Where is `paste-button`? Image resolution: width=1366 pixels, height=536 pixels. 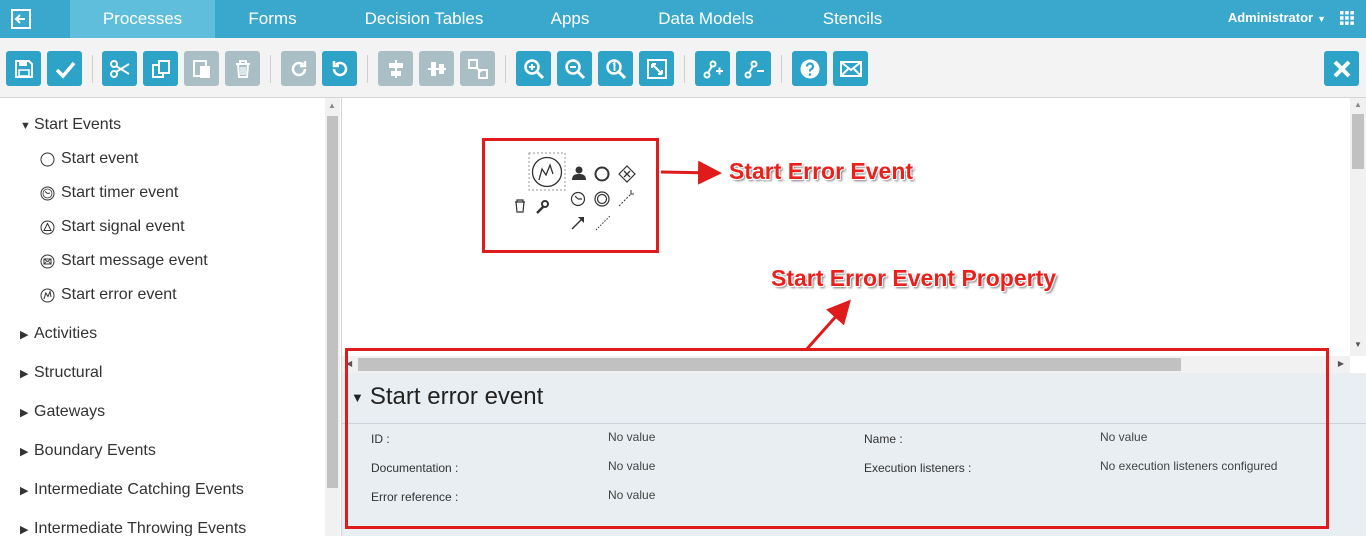
paste-button is located at coordinates (201, 68).